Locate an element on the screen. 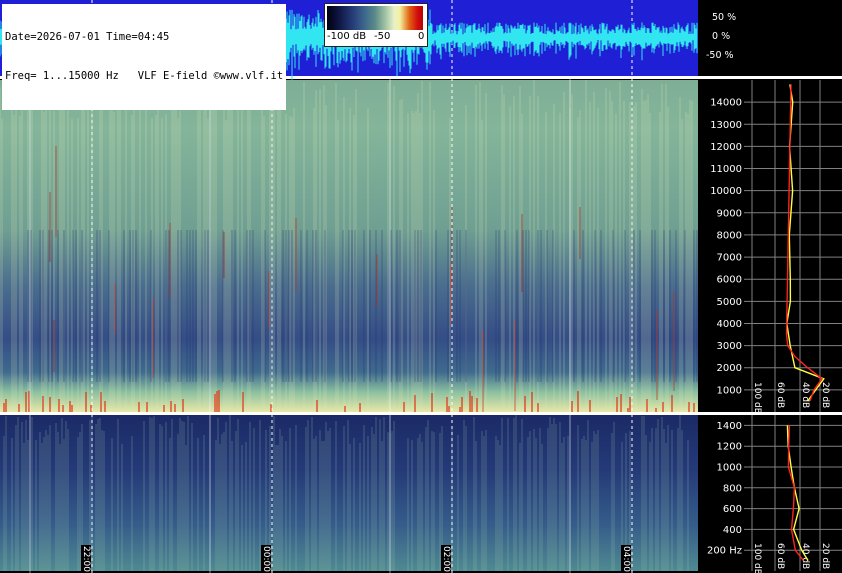  upper-freq-tick-5: 6000 is located at coordinates (729, 280).